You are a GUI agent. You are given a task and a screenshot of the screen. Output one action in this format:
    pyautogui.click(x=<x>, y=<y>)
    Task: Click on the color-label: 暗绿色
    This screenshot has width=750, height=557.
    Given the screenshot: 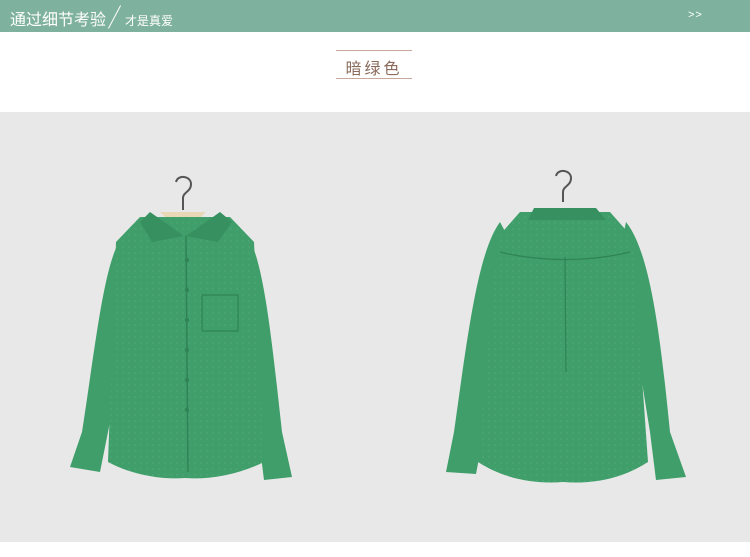 What is the action you would take?
    pyautogui.click(x=374, y=68)
    